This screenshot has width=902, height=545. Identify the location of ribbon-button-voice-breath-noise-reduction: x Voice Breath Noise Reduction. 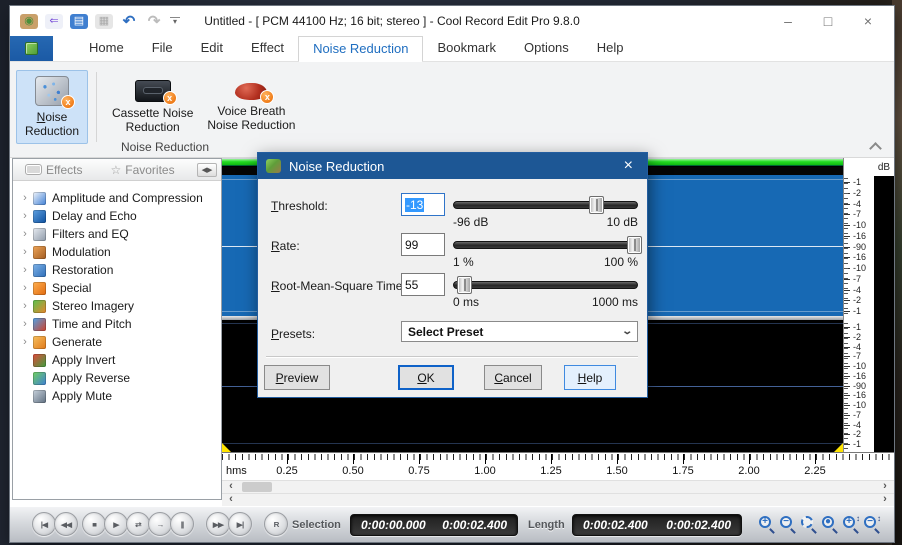
(251, 107).